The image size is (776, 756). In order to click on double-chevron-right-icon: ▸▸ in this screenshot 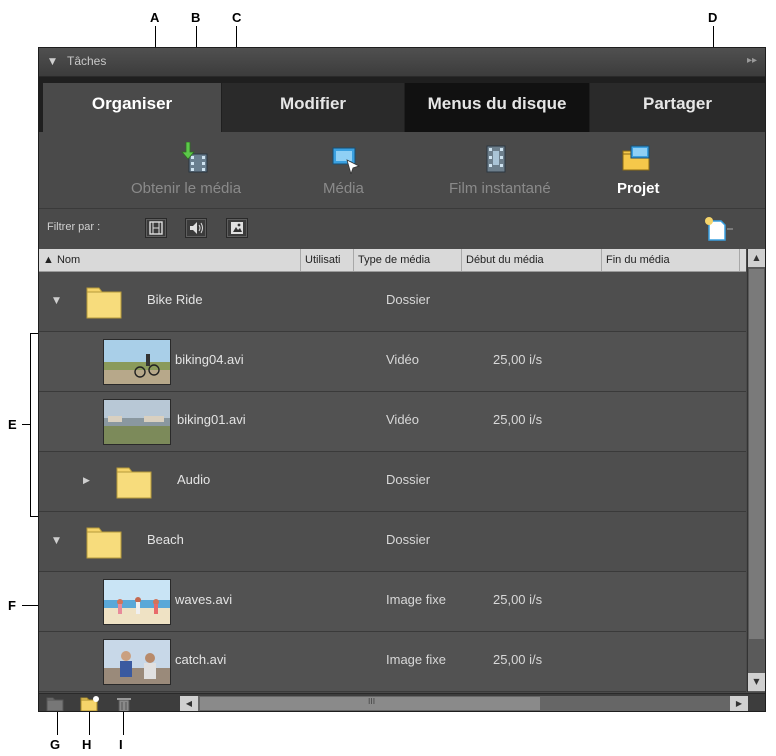, I will do `click(752, 60)`.